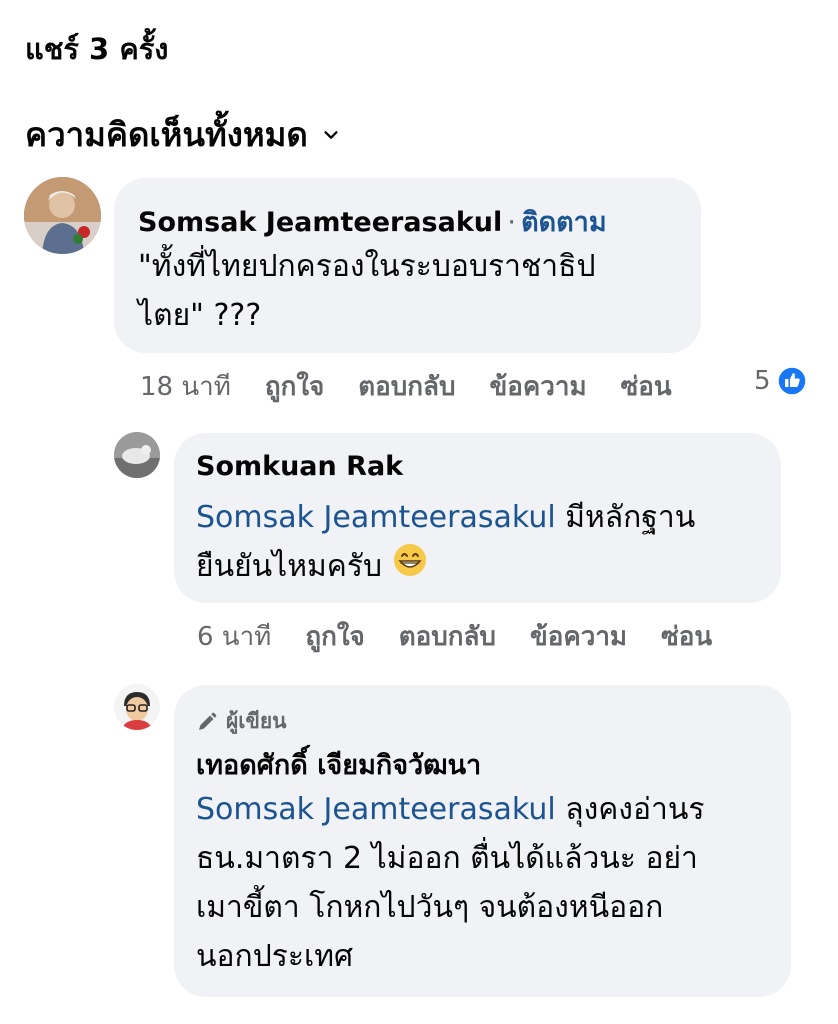 The width and height of the screenshot is (838, 1024). I want to click on comment-text: "ทั้งที่ไทยปกครองในระบอบราชาธิป ไตย" ???, so click(418, 291).